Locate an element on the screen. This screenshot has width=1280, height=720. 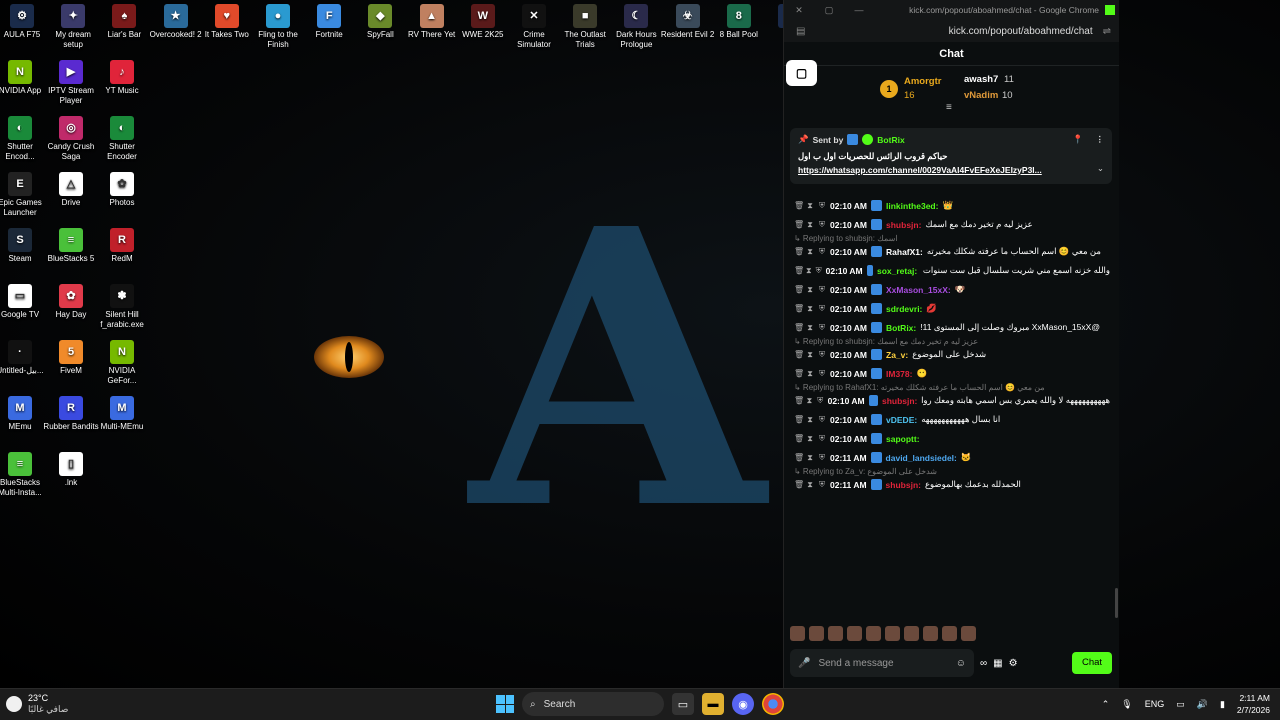
chat-input: 🎤 Send a message ☺ is located at coordinates (882, 663).